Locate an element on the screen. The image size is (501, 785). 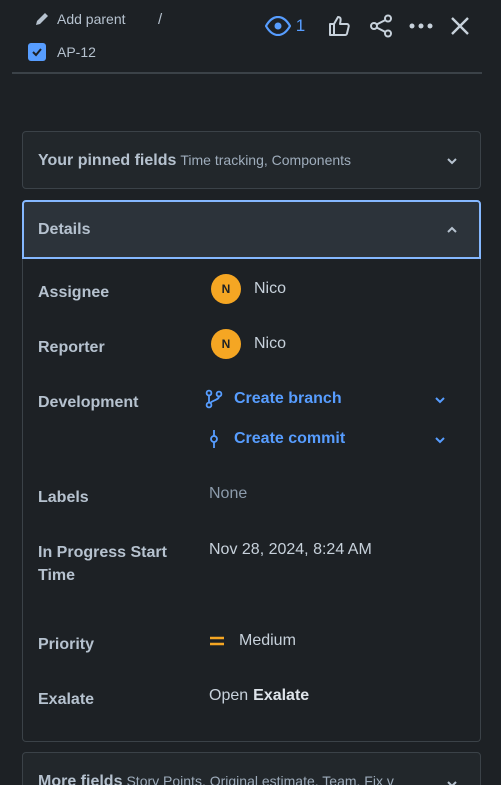
header-divider is located at coordinates (247, 73).